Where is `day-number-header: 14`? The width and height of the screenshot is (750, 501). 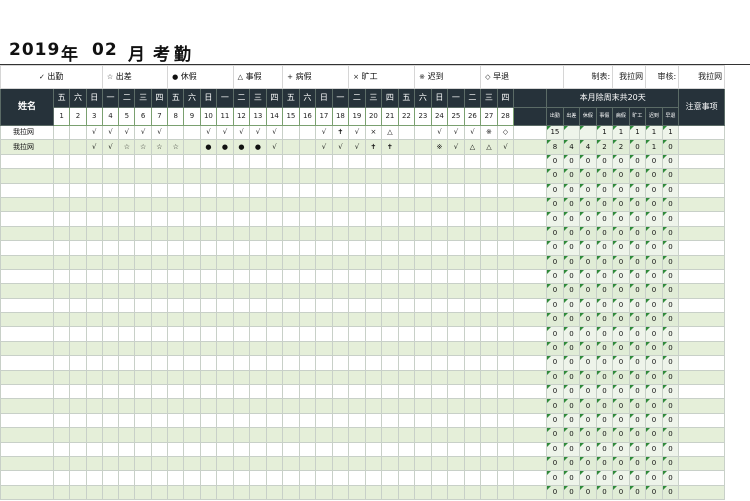 day-number-header: 14 is located at coordinates (274, 116).